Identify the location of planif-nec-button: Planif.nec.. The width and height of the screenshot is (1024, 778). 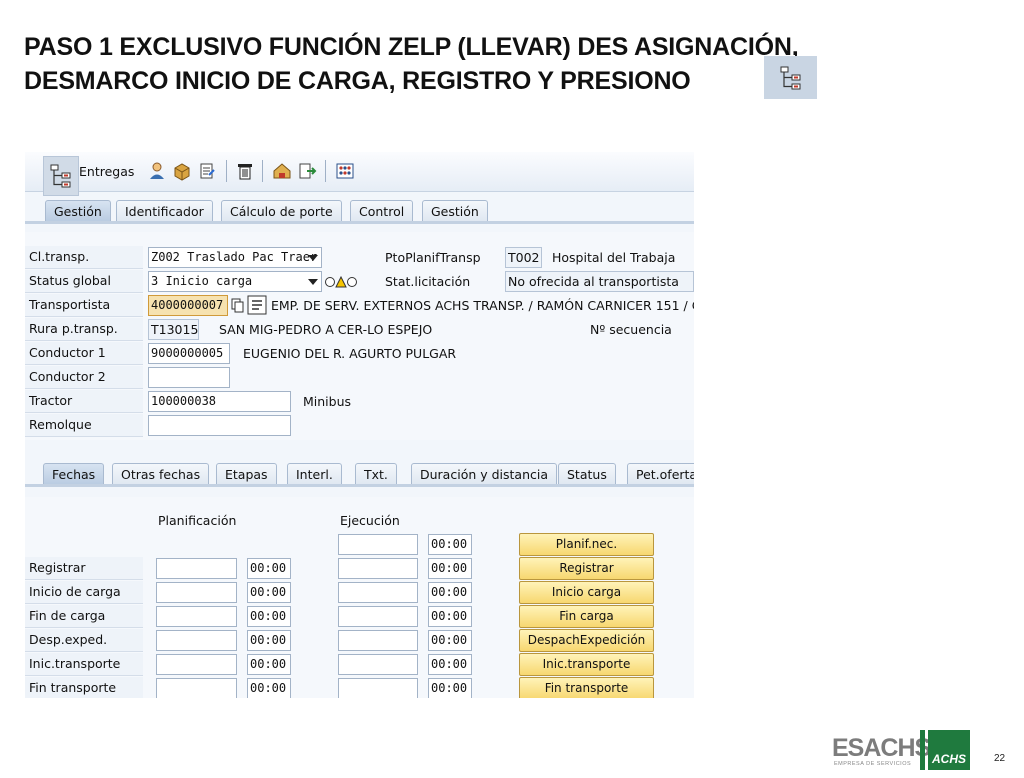
(586, 544).